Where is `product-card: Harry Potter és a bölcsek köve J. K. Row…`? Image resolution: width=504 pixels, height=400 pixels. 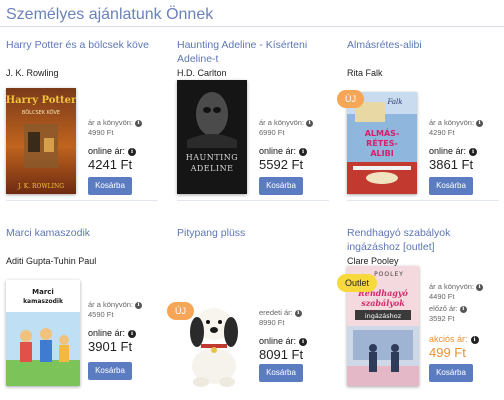 product-card: Harry Potter és a bölcsek köve J. K. Row… is located at coordinates (86, 128).